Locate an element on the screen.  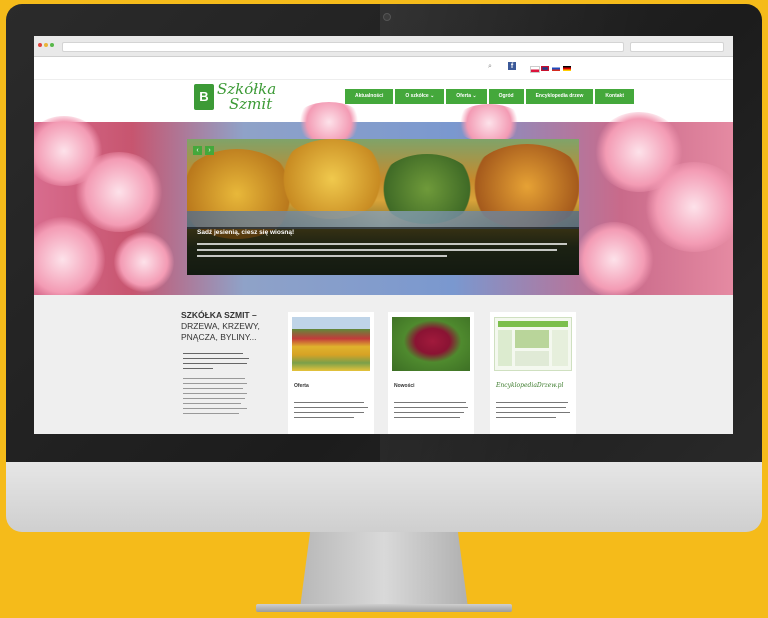
nursery-field-image is located at coordinates (331, 344).